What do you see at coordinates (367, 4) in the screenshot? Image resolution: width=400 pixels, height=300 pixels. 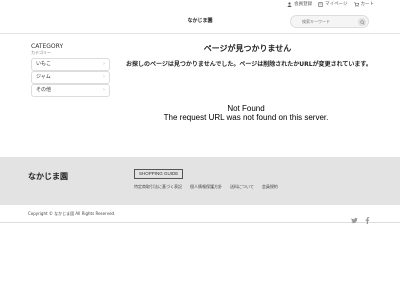 I see `cart-label: カート` at bounding box center [367, 4].